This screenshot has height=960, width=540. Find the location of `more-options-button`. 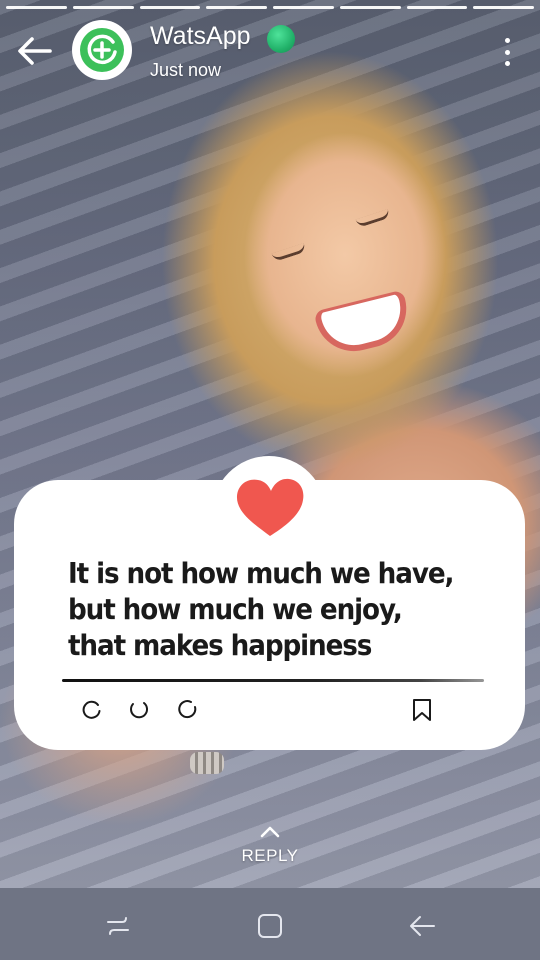

more-options-button is located at coordinates (507, 52).